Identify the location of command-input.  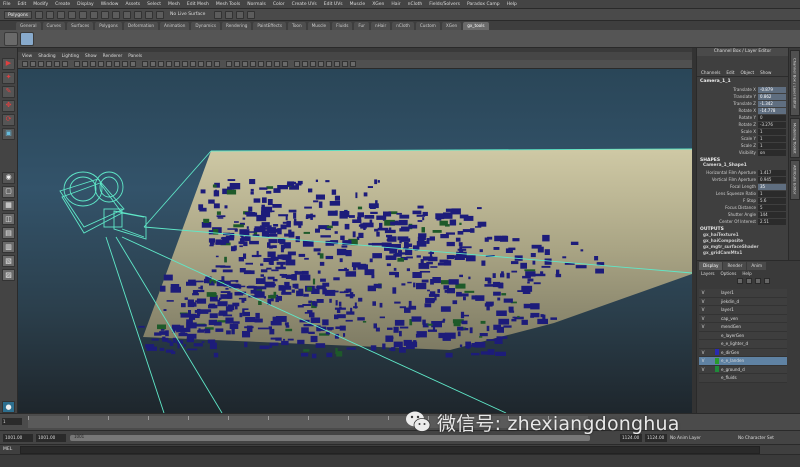
(390, 450).